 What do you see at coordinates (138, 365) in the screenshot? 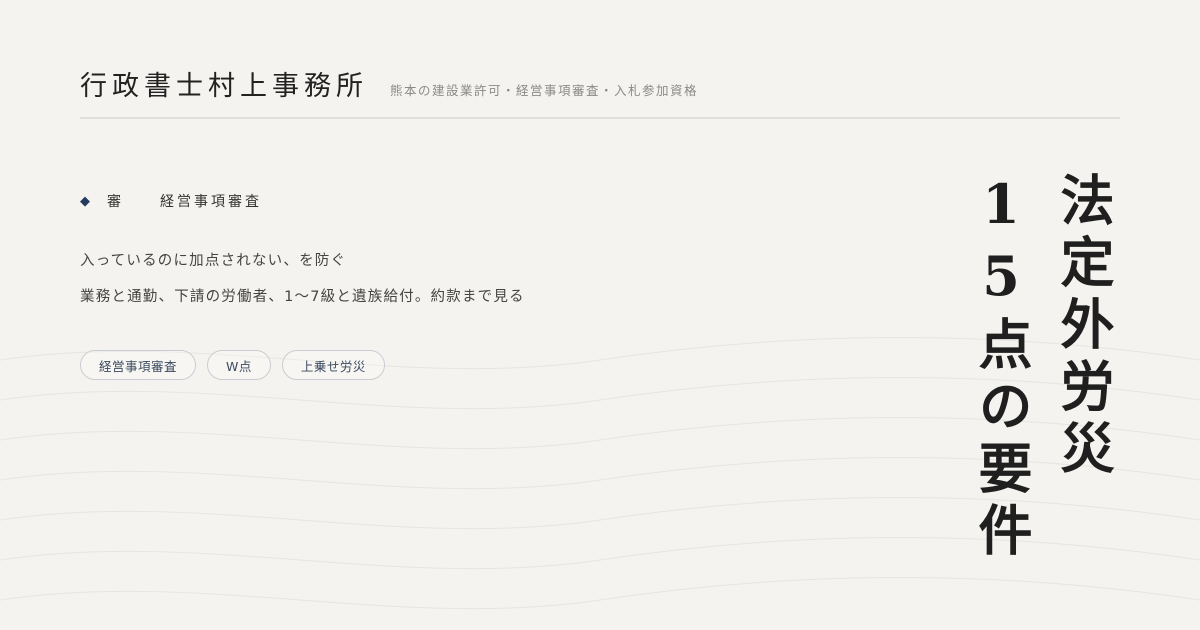
I see `tag-keishin: 経営事項審査` at bounding box center [138, 365].